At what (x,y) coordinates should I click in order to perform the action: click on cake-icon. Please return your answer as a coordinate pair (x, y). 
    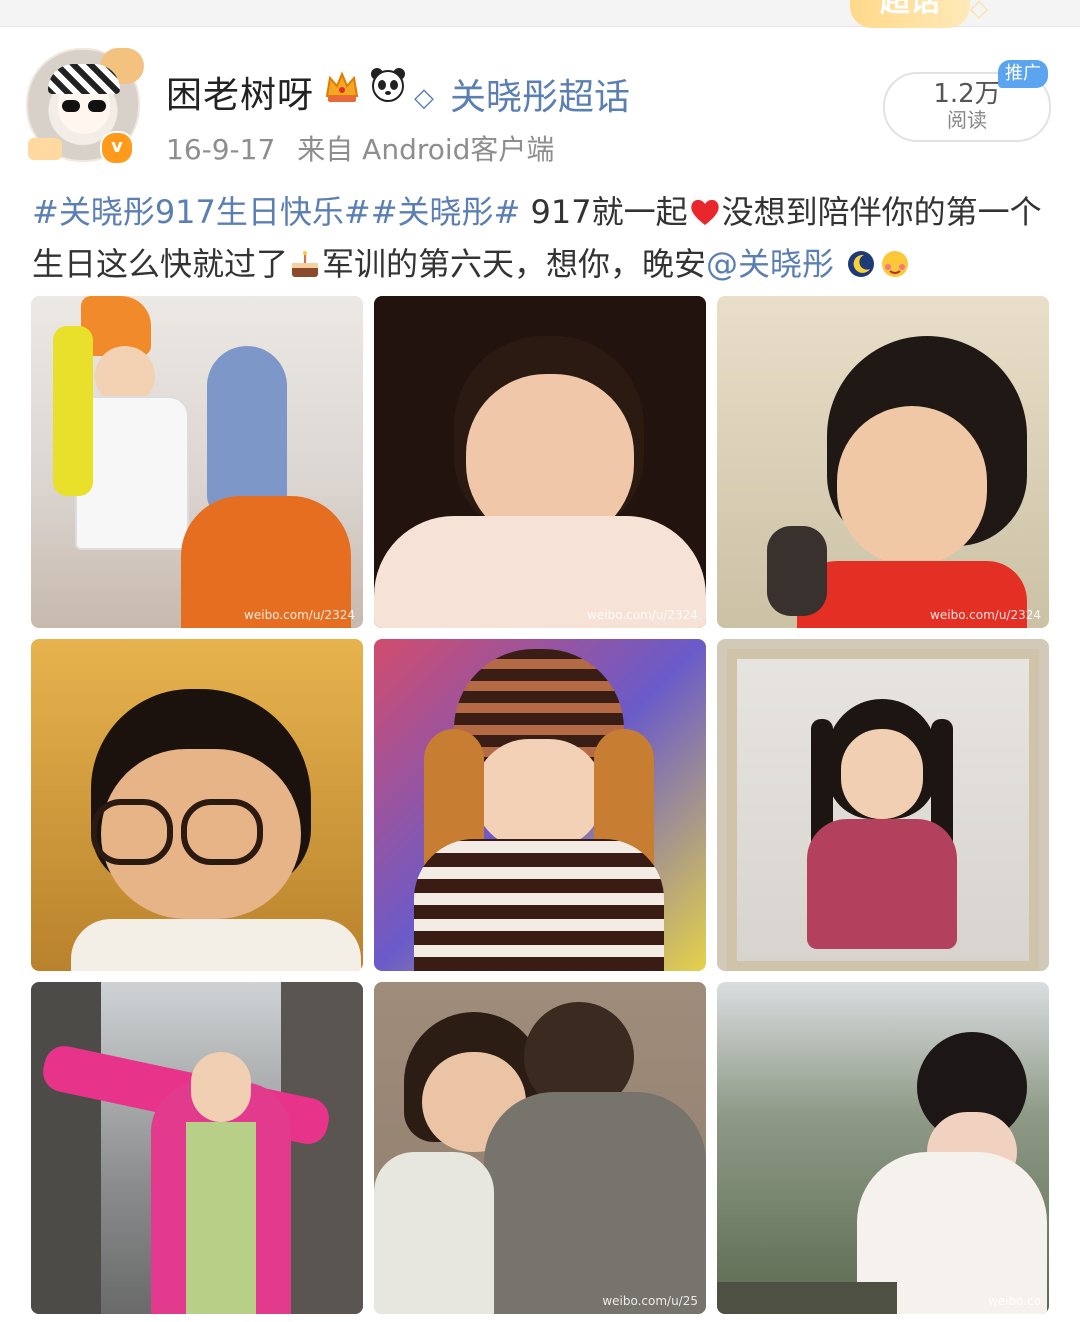
    Looking at the image, I should click on (305, 264).